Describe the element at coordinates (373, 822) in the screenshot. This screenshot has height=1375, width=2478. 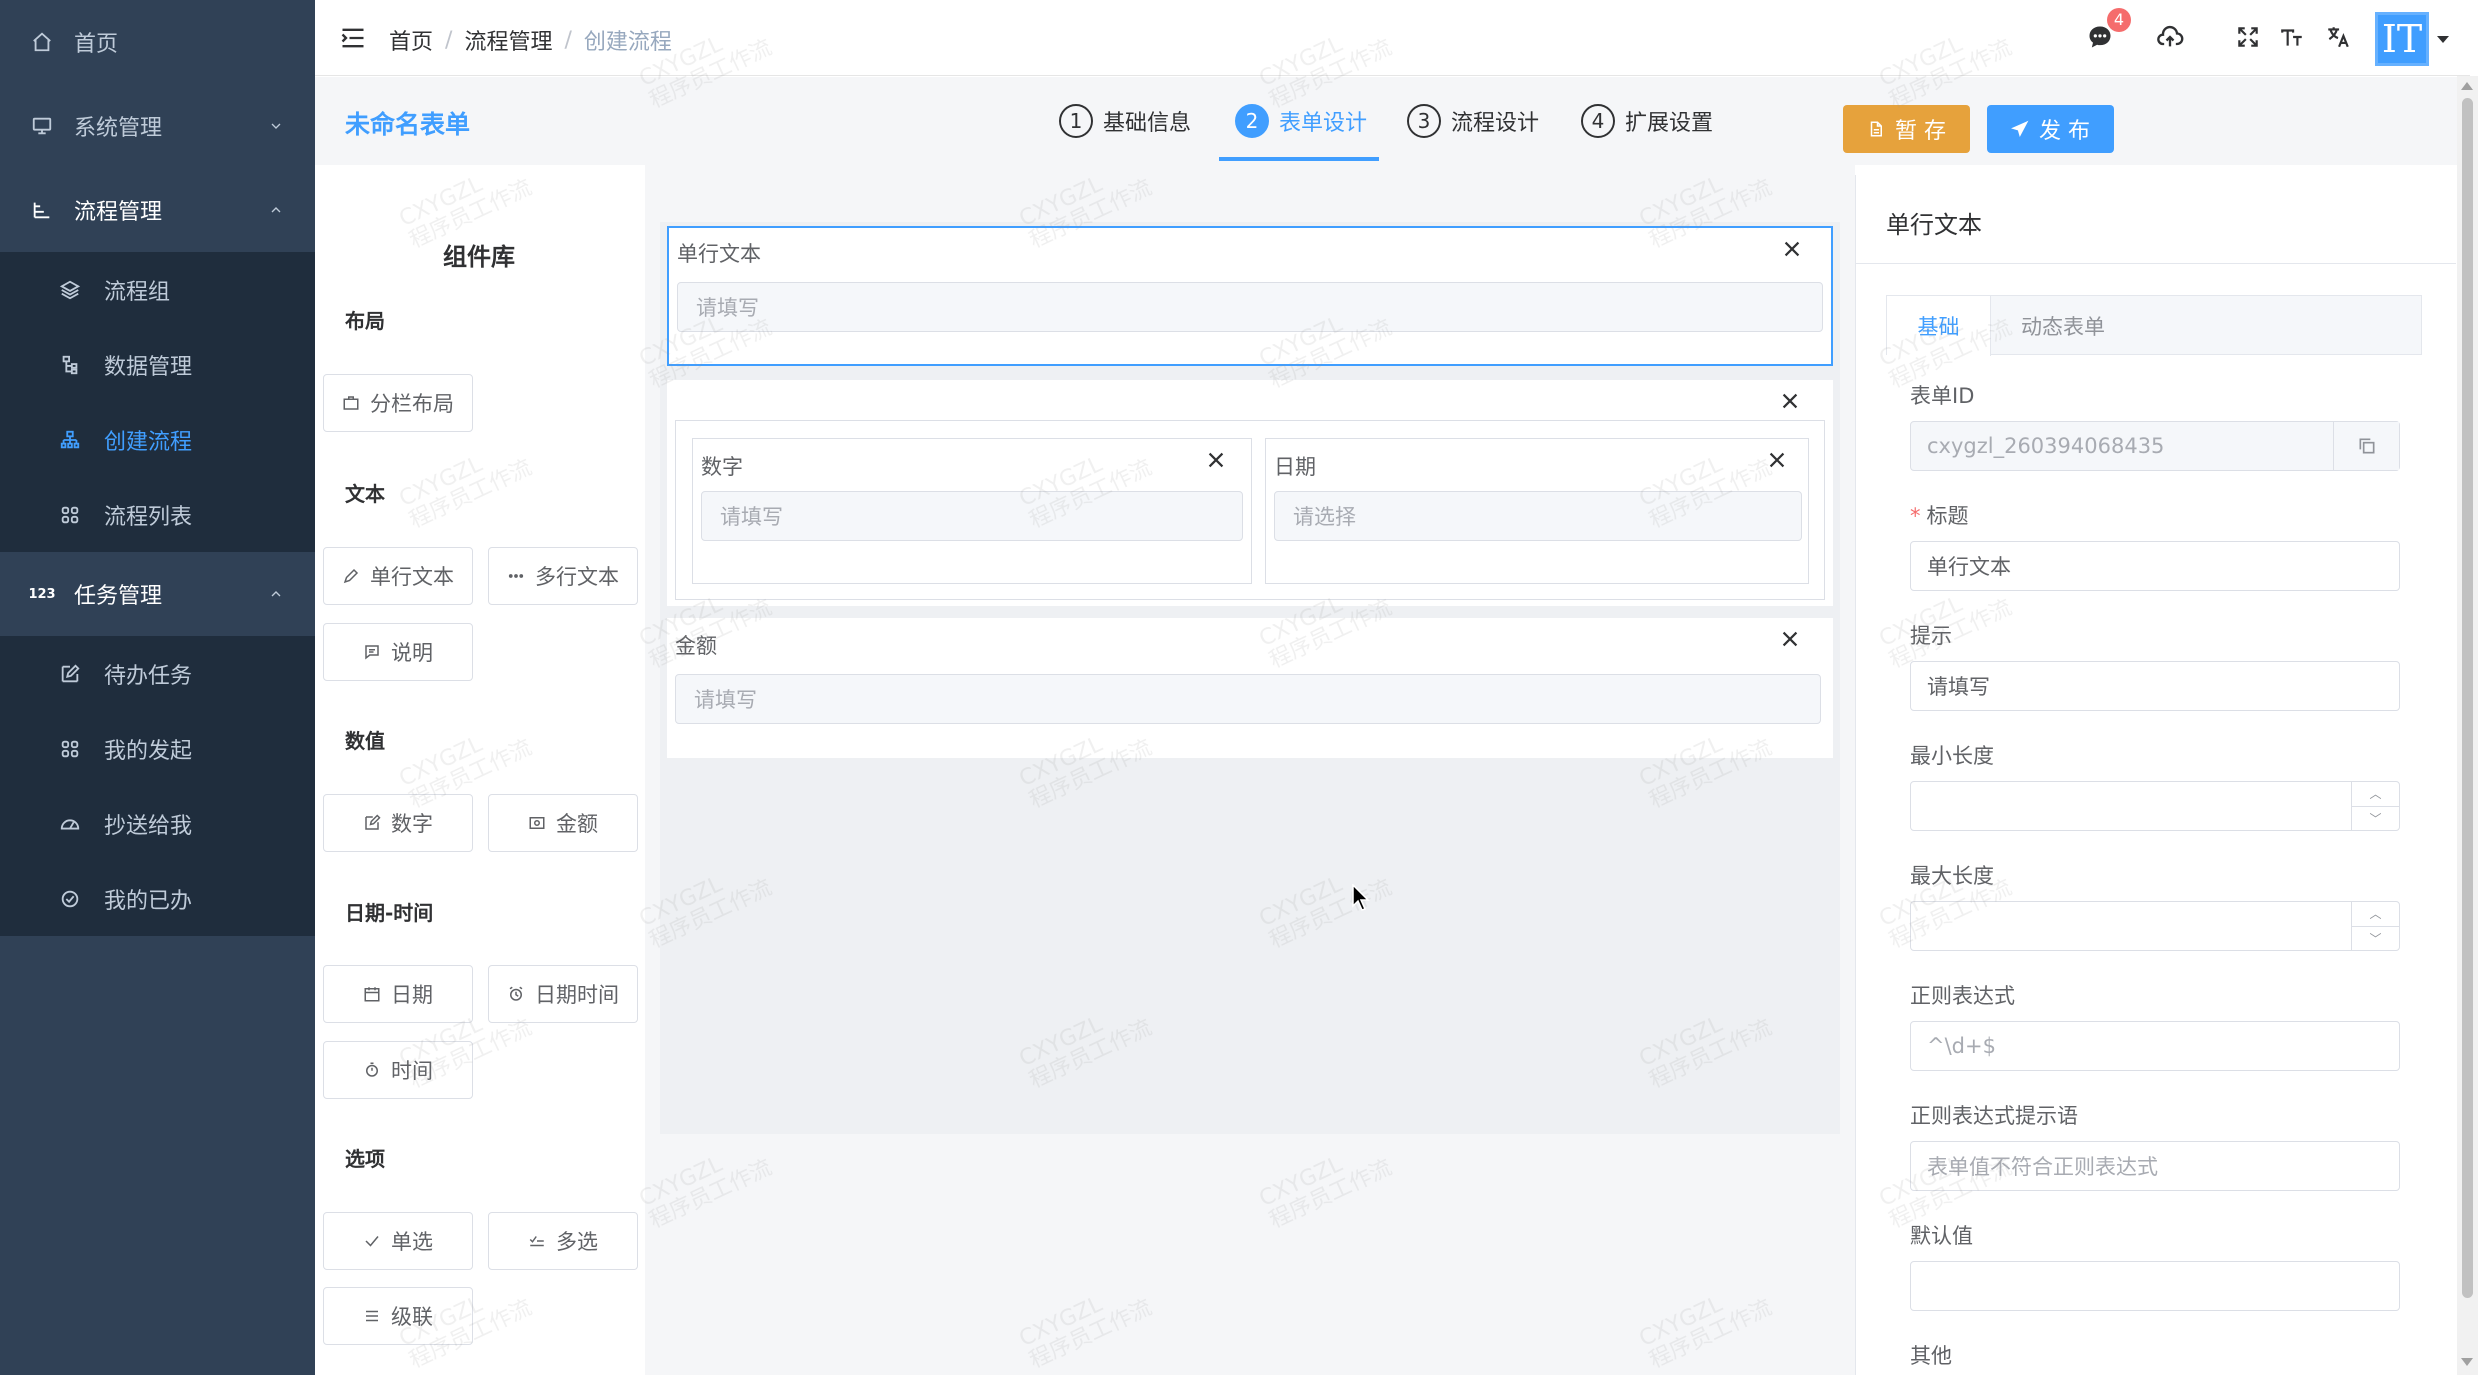
I see `edit-icon` at that location.